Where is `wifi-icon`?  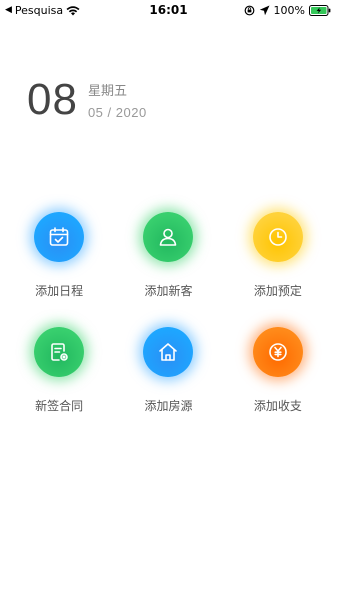
wifi-icon is located at coordinates (73, 10).